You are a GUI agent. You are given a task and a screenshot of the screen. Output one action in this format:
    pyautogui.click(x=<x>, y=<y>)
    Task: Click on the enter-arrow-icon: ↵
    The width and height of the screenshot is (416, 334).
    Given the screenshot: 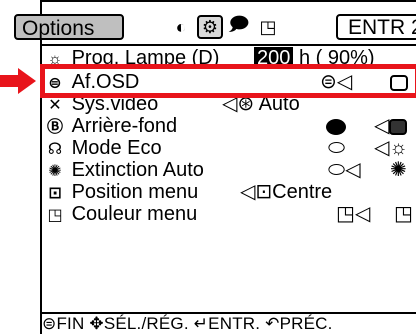 What is the action you would take?
    pyautogui.click(x=201, y=323)
    